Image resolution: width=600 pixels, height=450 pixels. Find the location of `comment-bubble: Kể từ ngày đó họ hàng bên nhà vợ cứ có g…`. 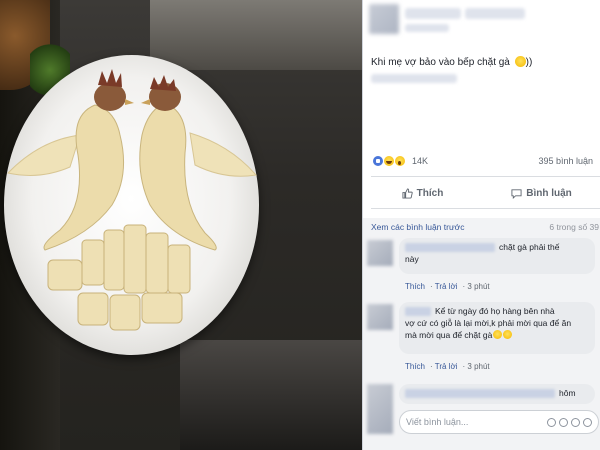

comment-bubble: Kể từ ngày đó họ hàng bên nhà vợ cứ có g… is located at coordinates (497, 328).